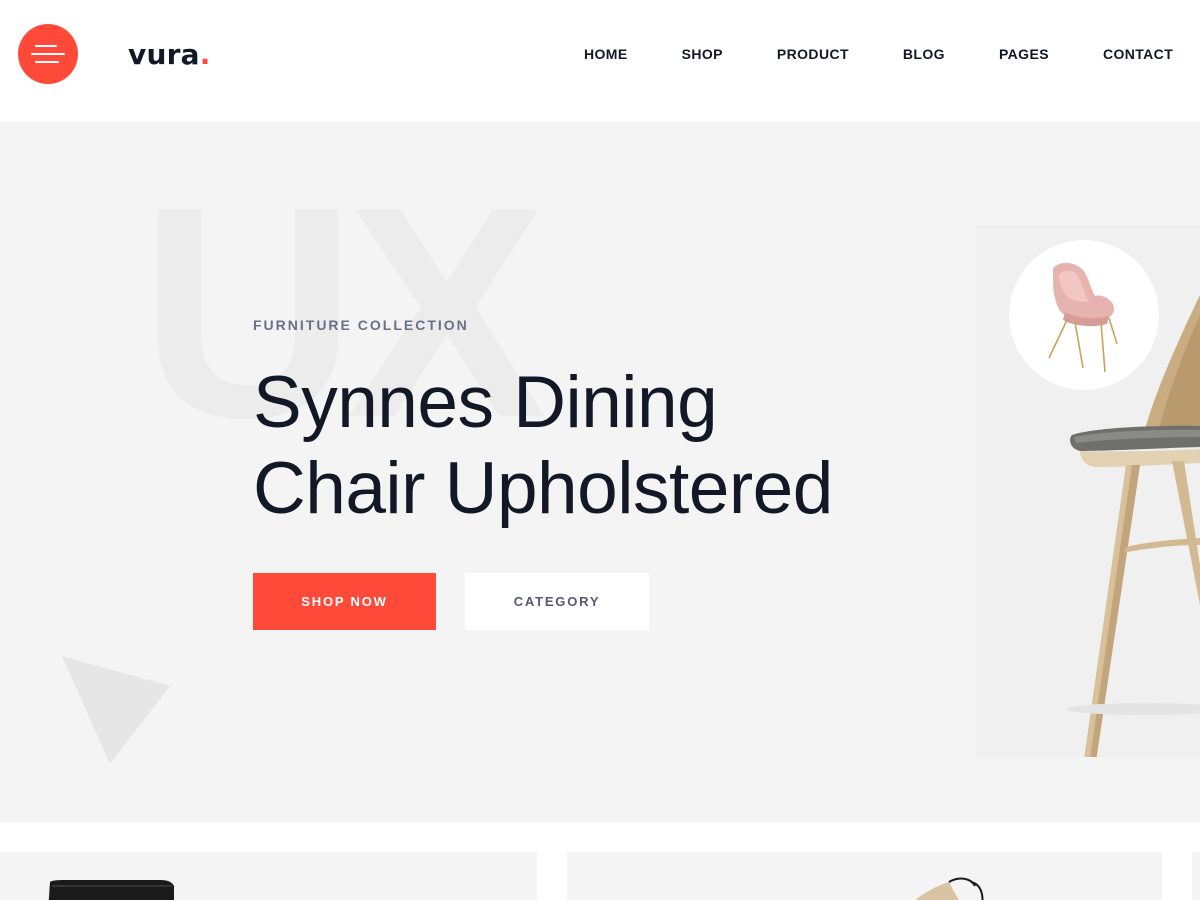 Image resolution: width=1200 pixels, height=900 pixels. Describe the element at coordinates (606, 54) in the screenshot. I see `nav-home: HOME` at that location.